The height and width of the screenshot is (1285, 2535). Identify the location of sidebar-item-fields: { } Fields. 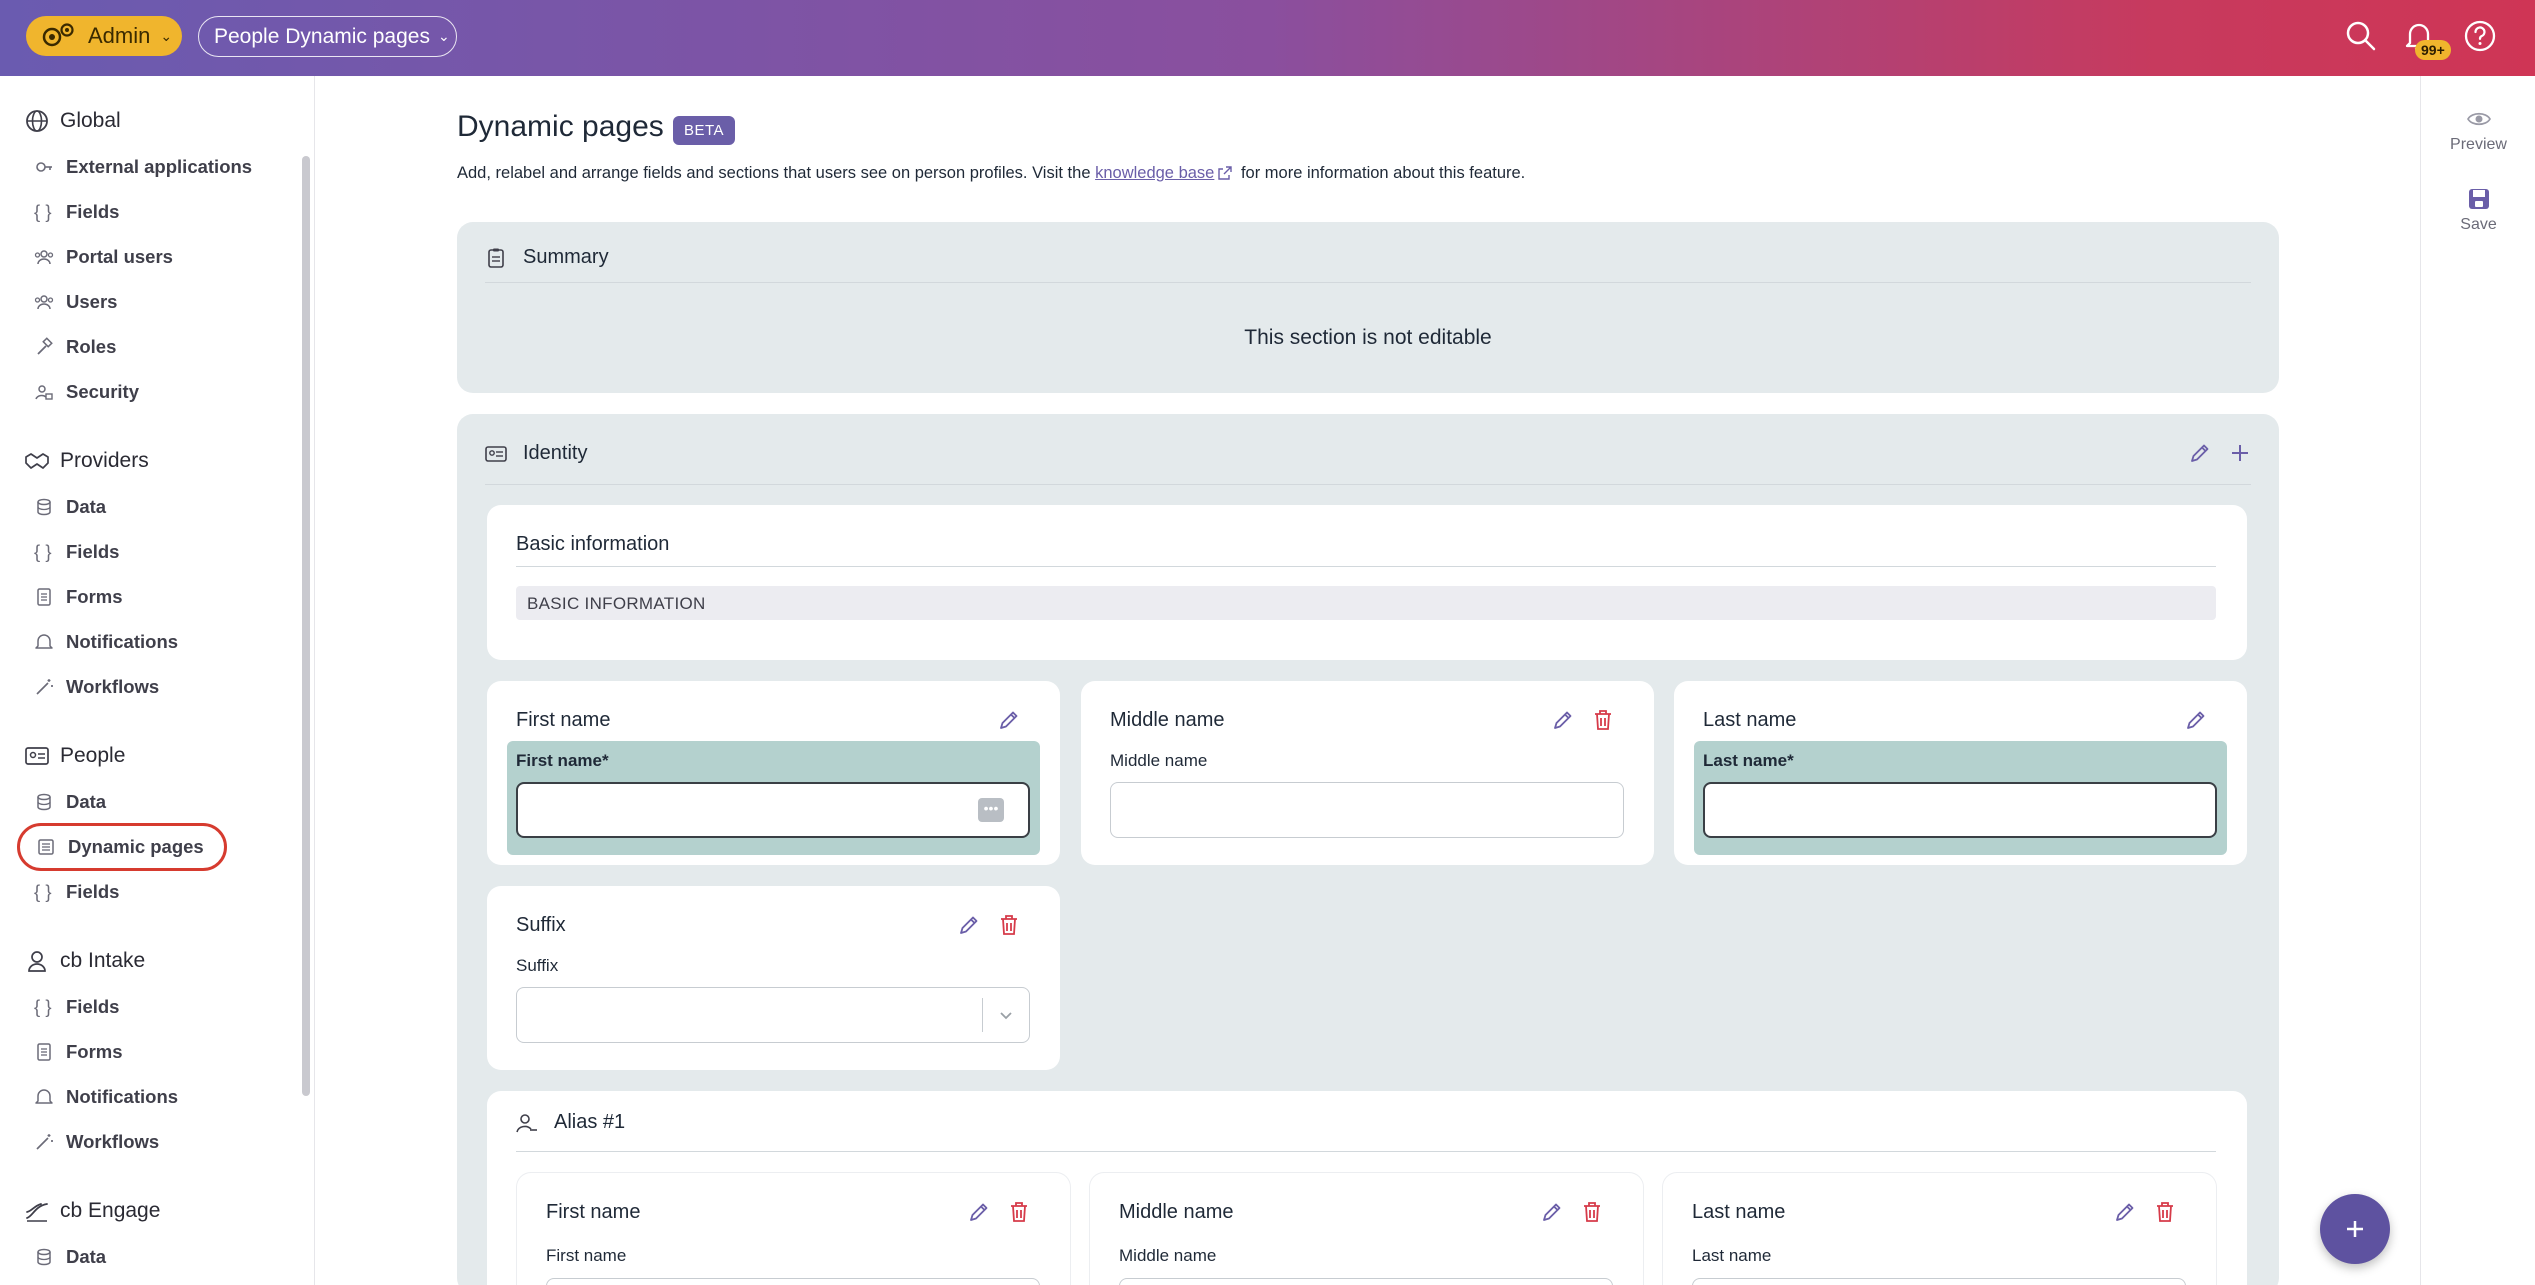
(76, 212).